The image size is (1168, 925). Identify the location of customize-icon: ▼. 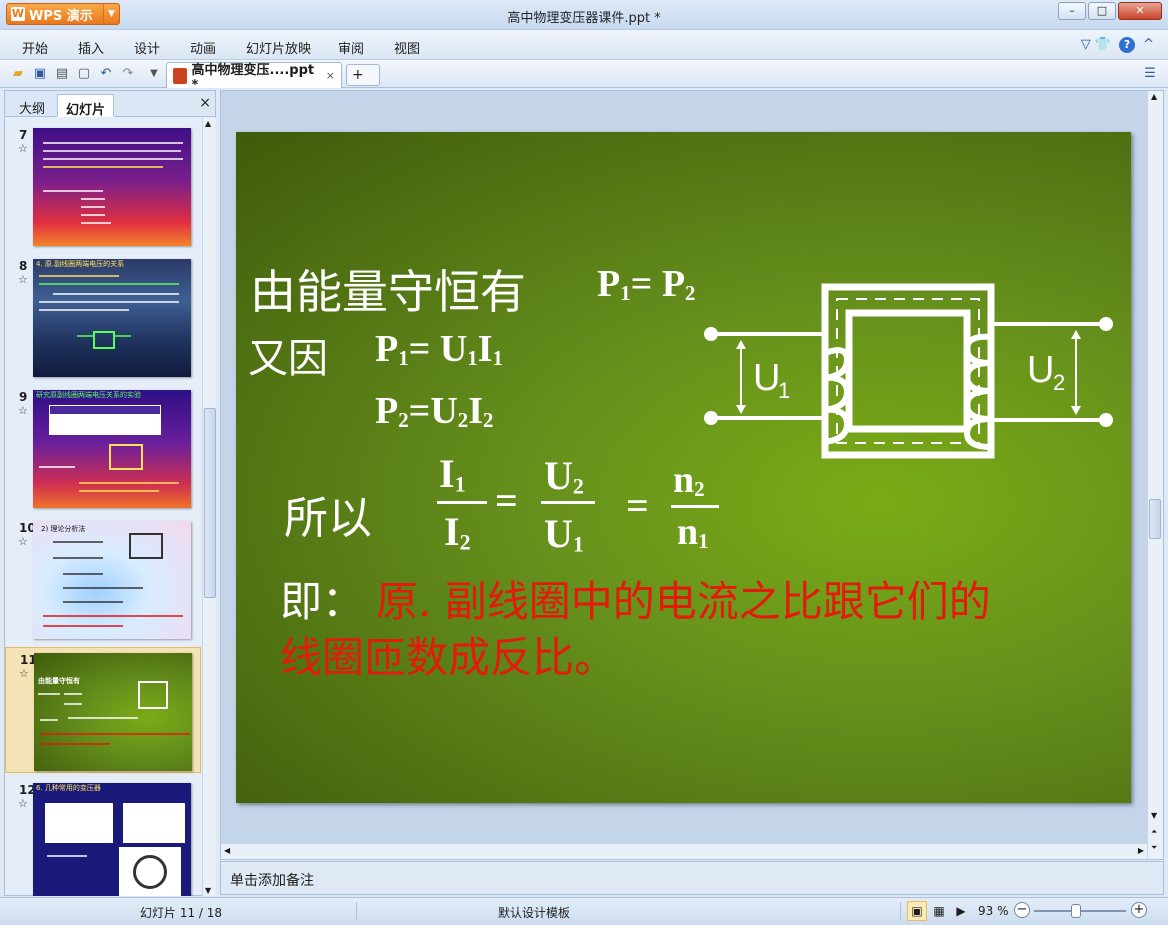
(154, 74).